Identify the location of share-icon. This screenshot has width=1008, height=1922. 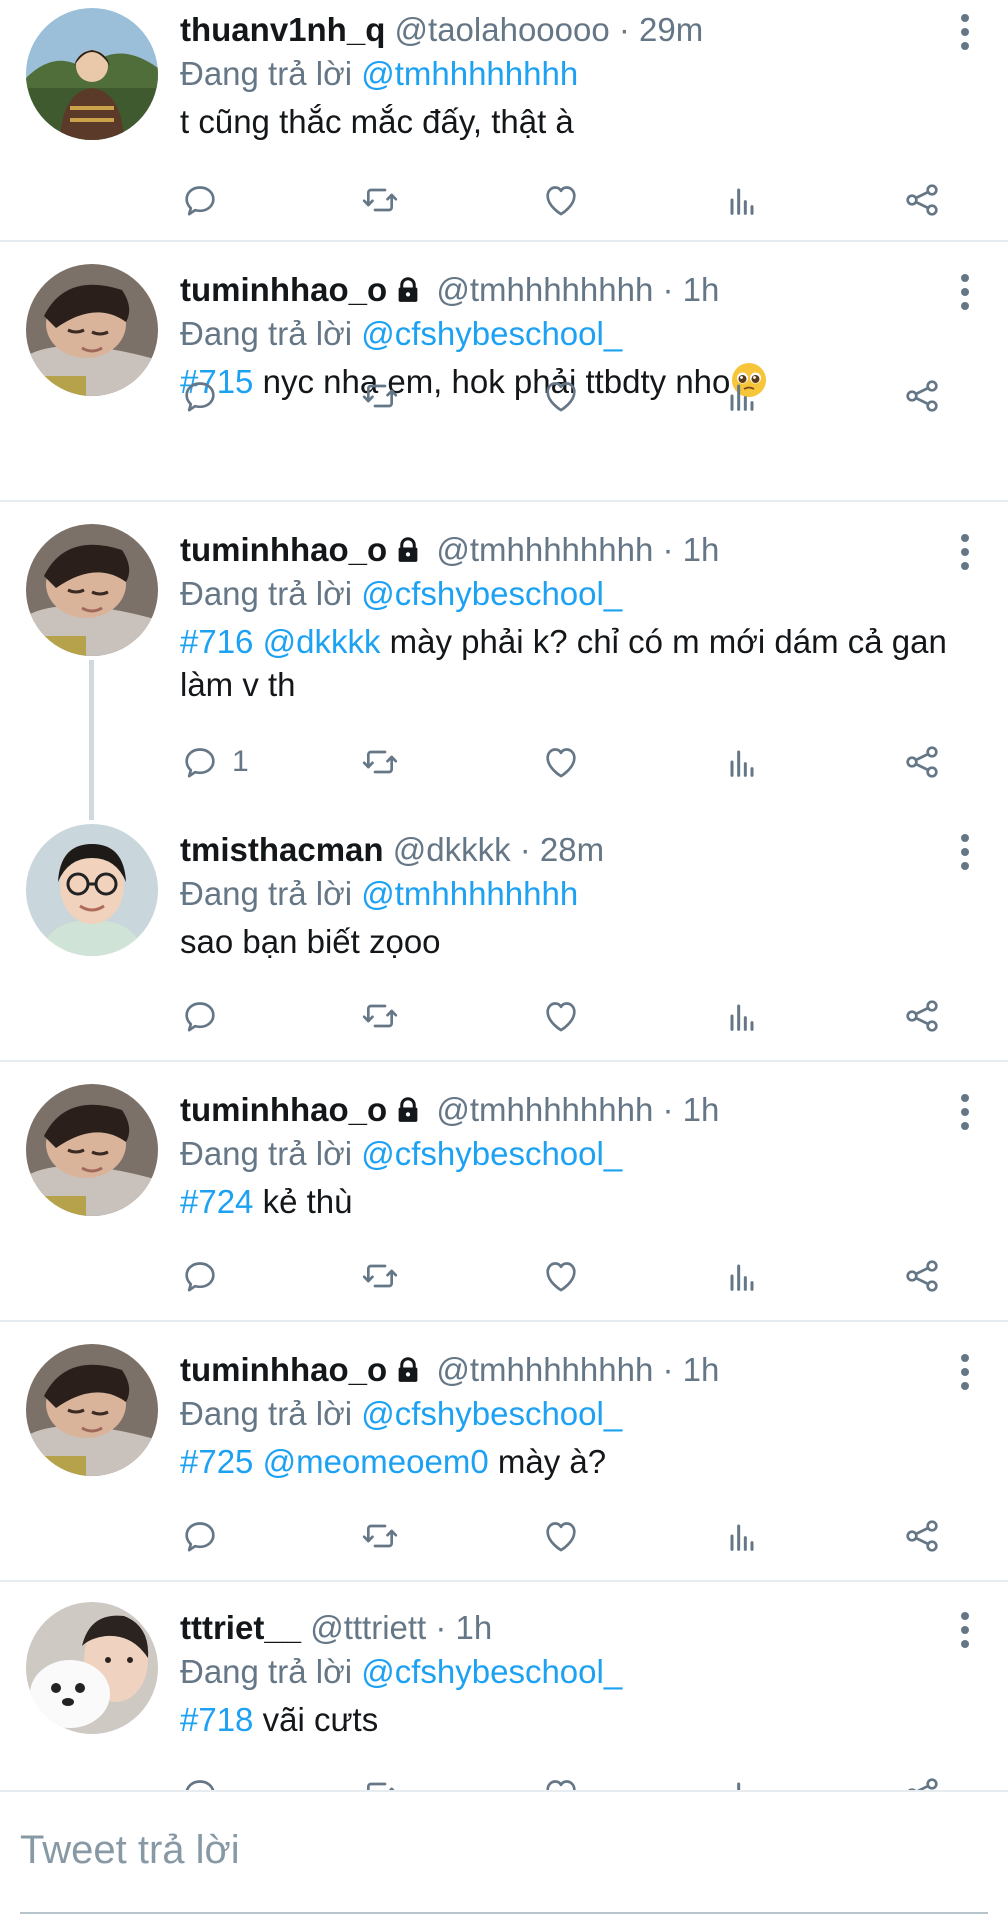
(922, 1536).